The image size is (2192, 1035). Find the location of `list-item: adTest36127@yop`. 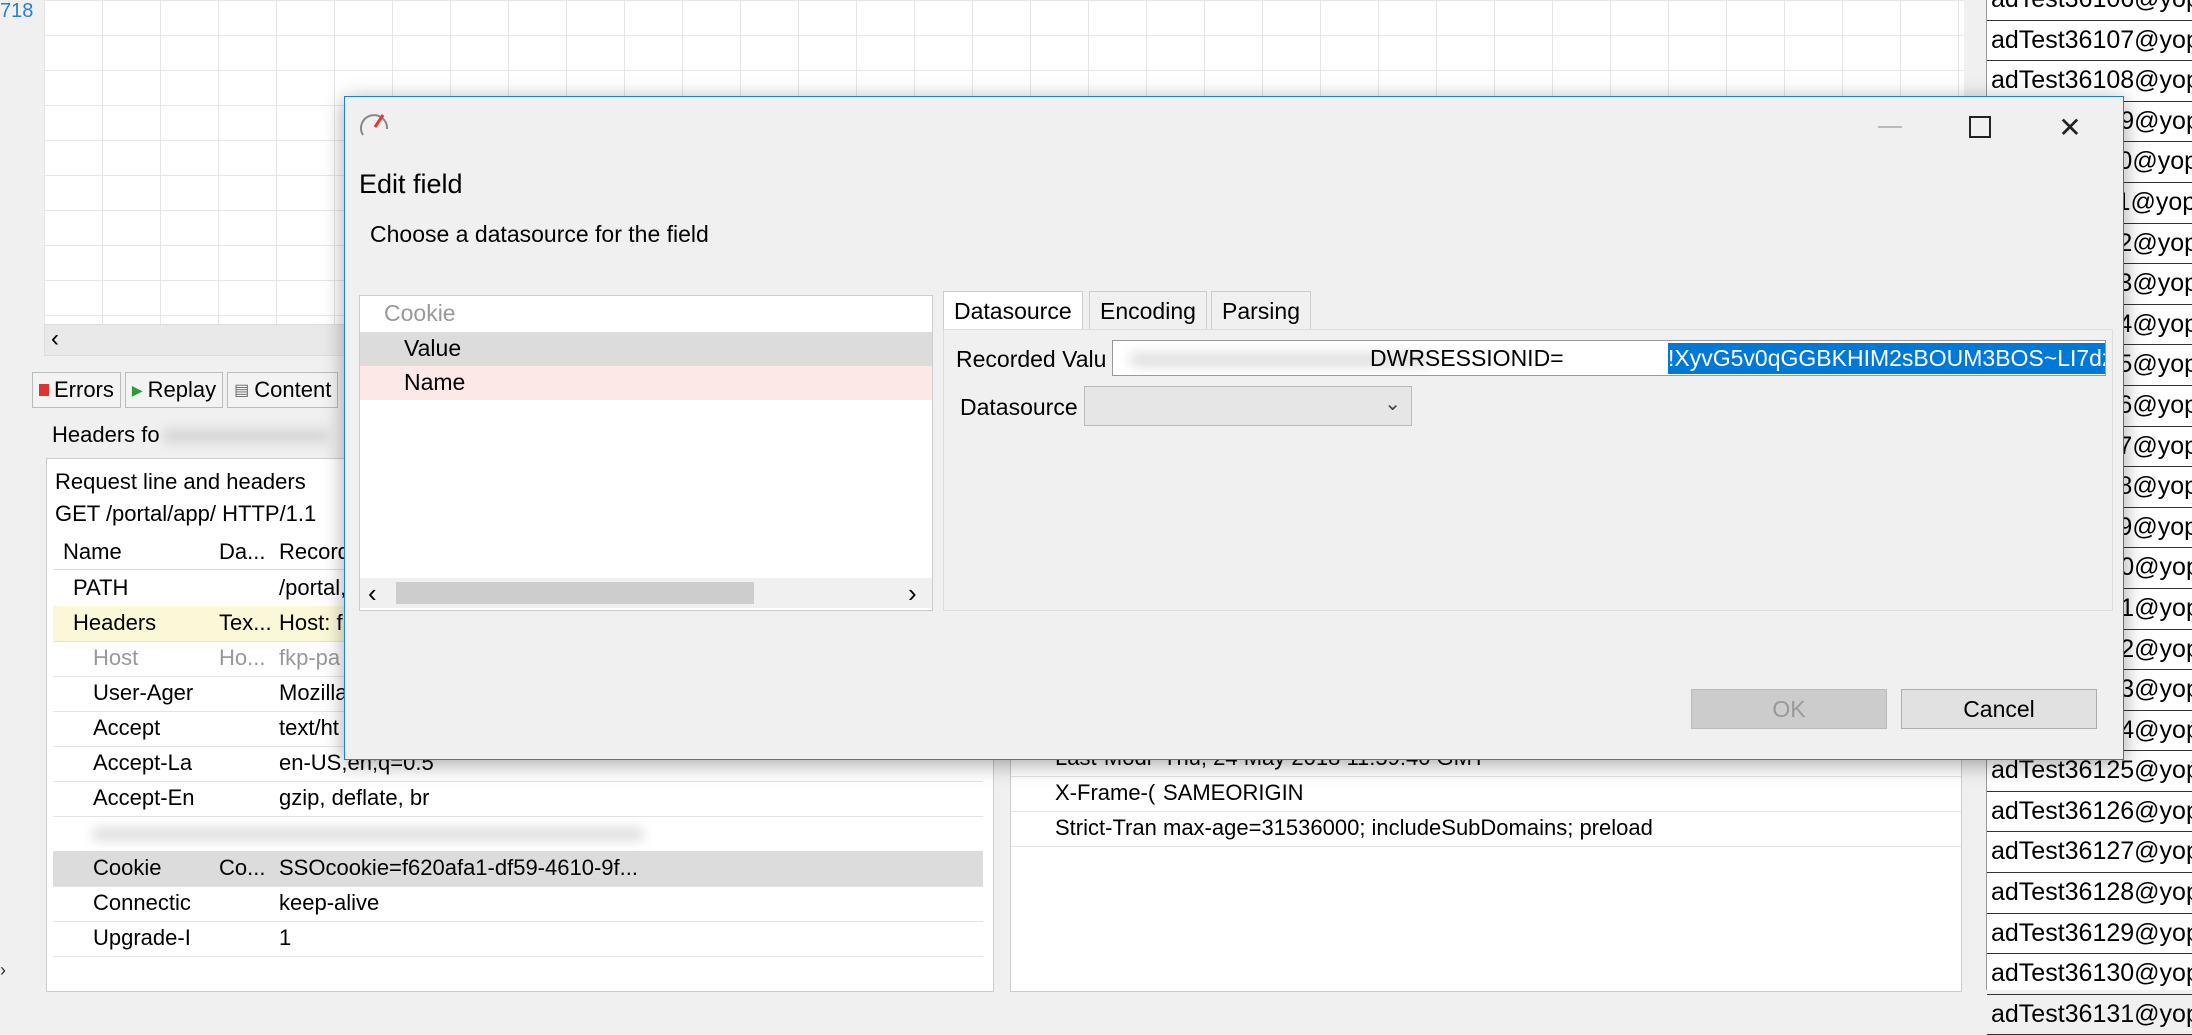

list-item: adTest36127@yop is located at coordinates (2089, 853).